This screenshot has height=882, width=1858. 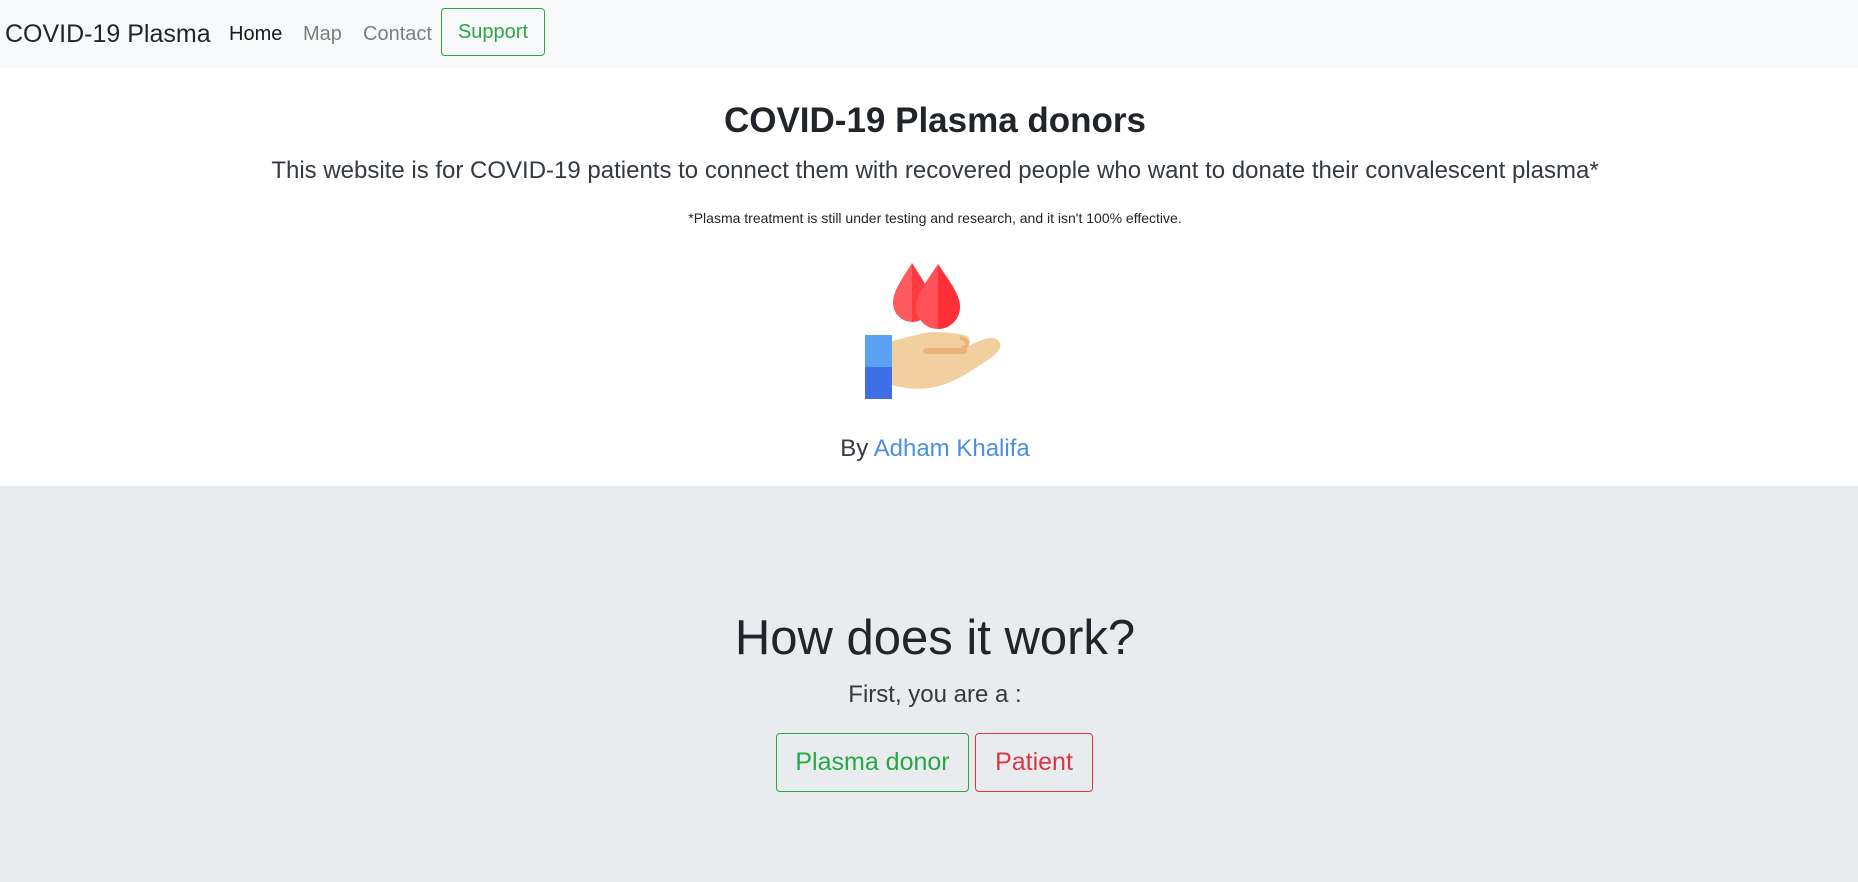 I want to click on byline: By Adham Khalifa, so click(x=929, y=449).